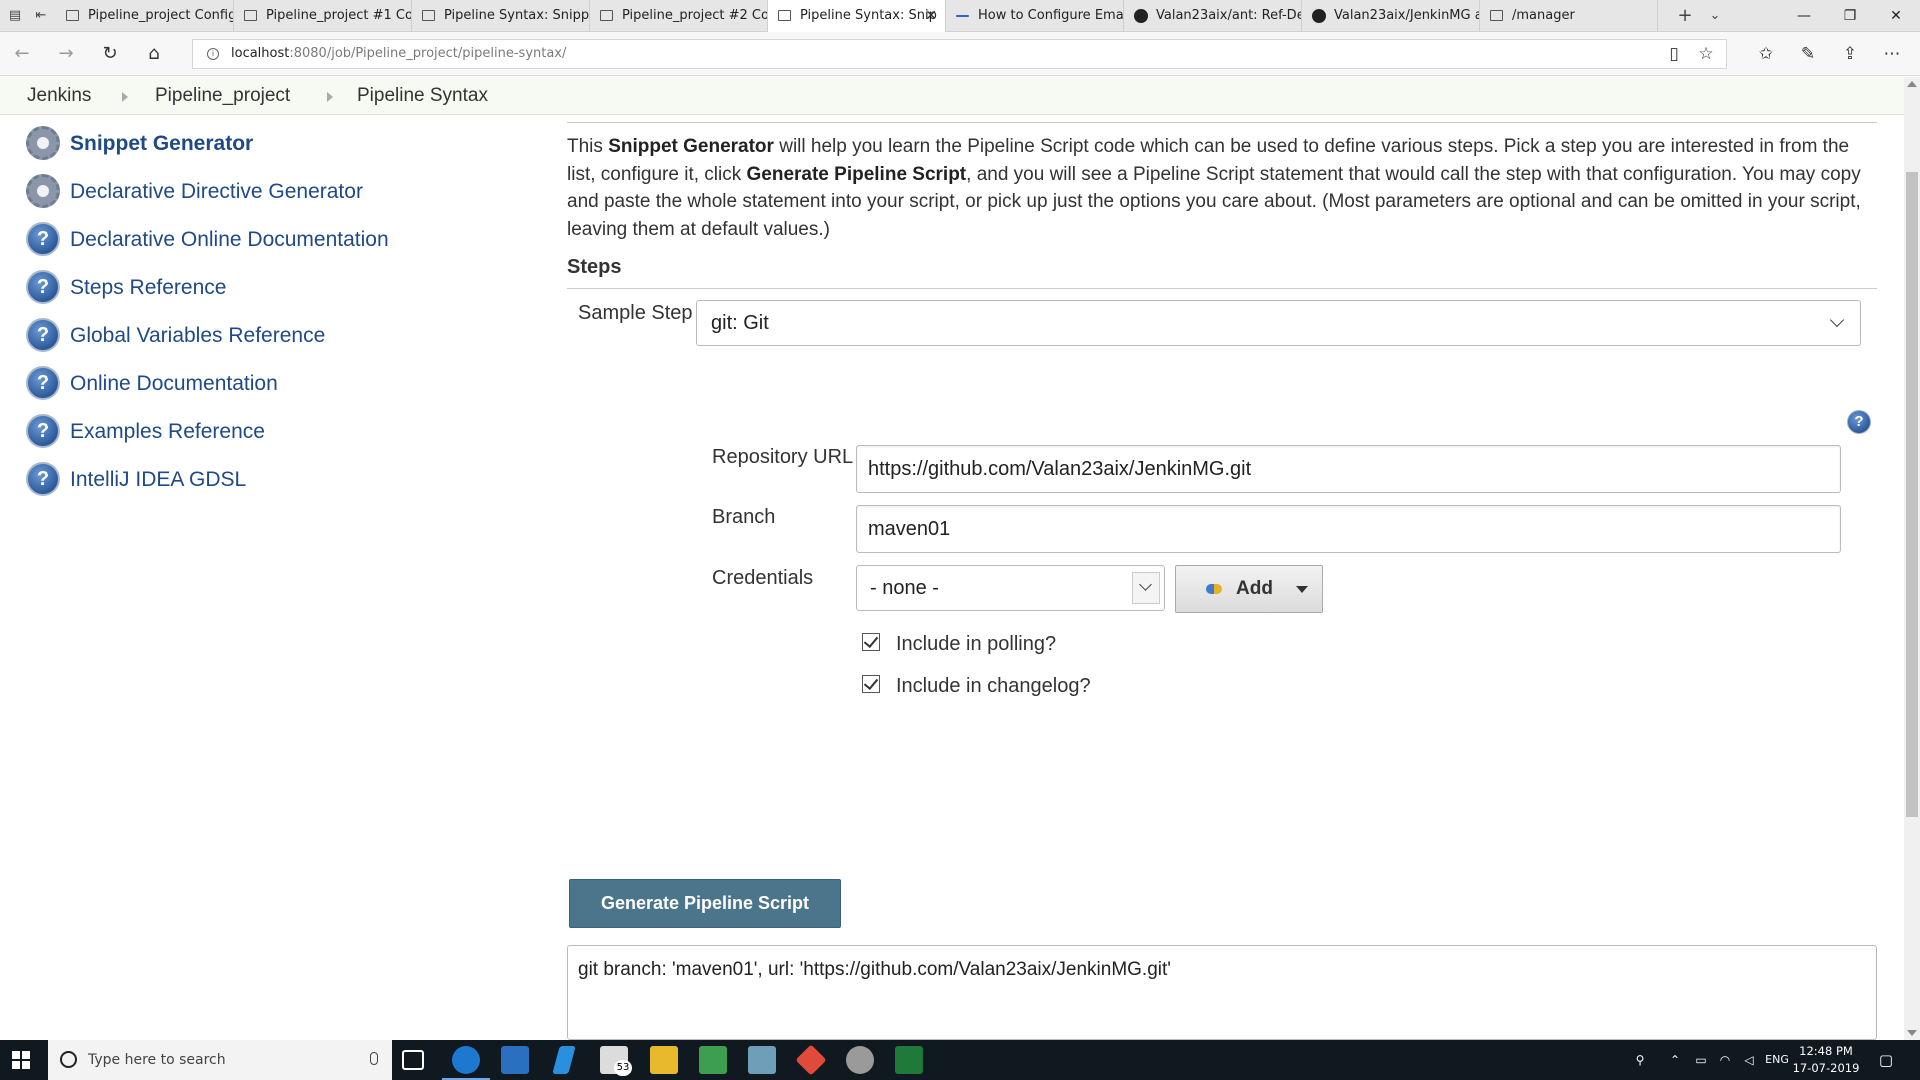 The width and height of the screenshot is (1920, 1080). I want to click on browser-tab-label: Valan23aix/JenkinMG at, so click(1407, 15).